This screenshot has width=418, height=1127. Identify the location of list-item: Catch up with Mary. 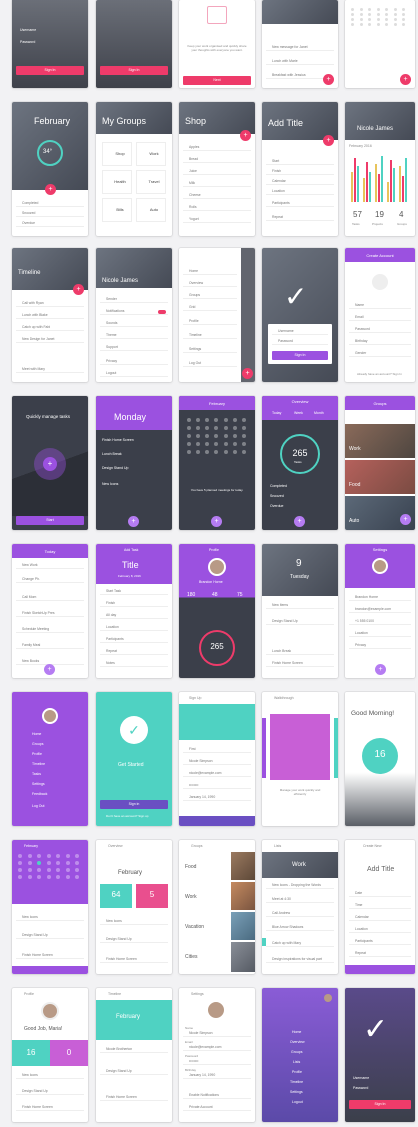
(300, 943).